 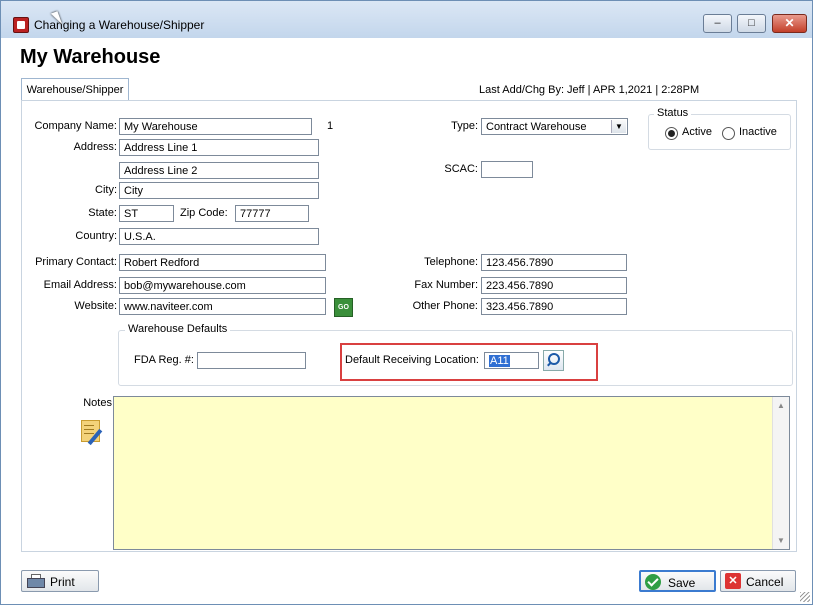 What do you see at coordinates (219, 190) in the screenshot?
I see `city-field: City` at bounding box center [219, 190].